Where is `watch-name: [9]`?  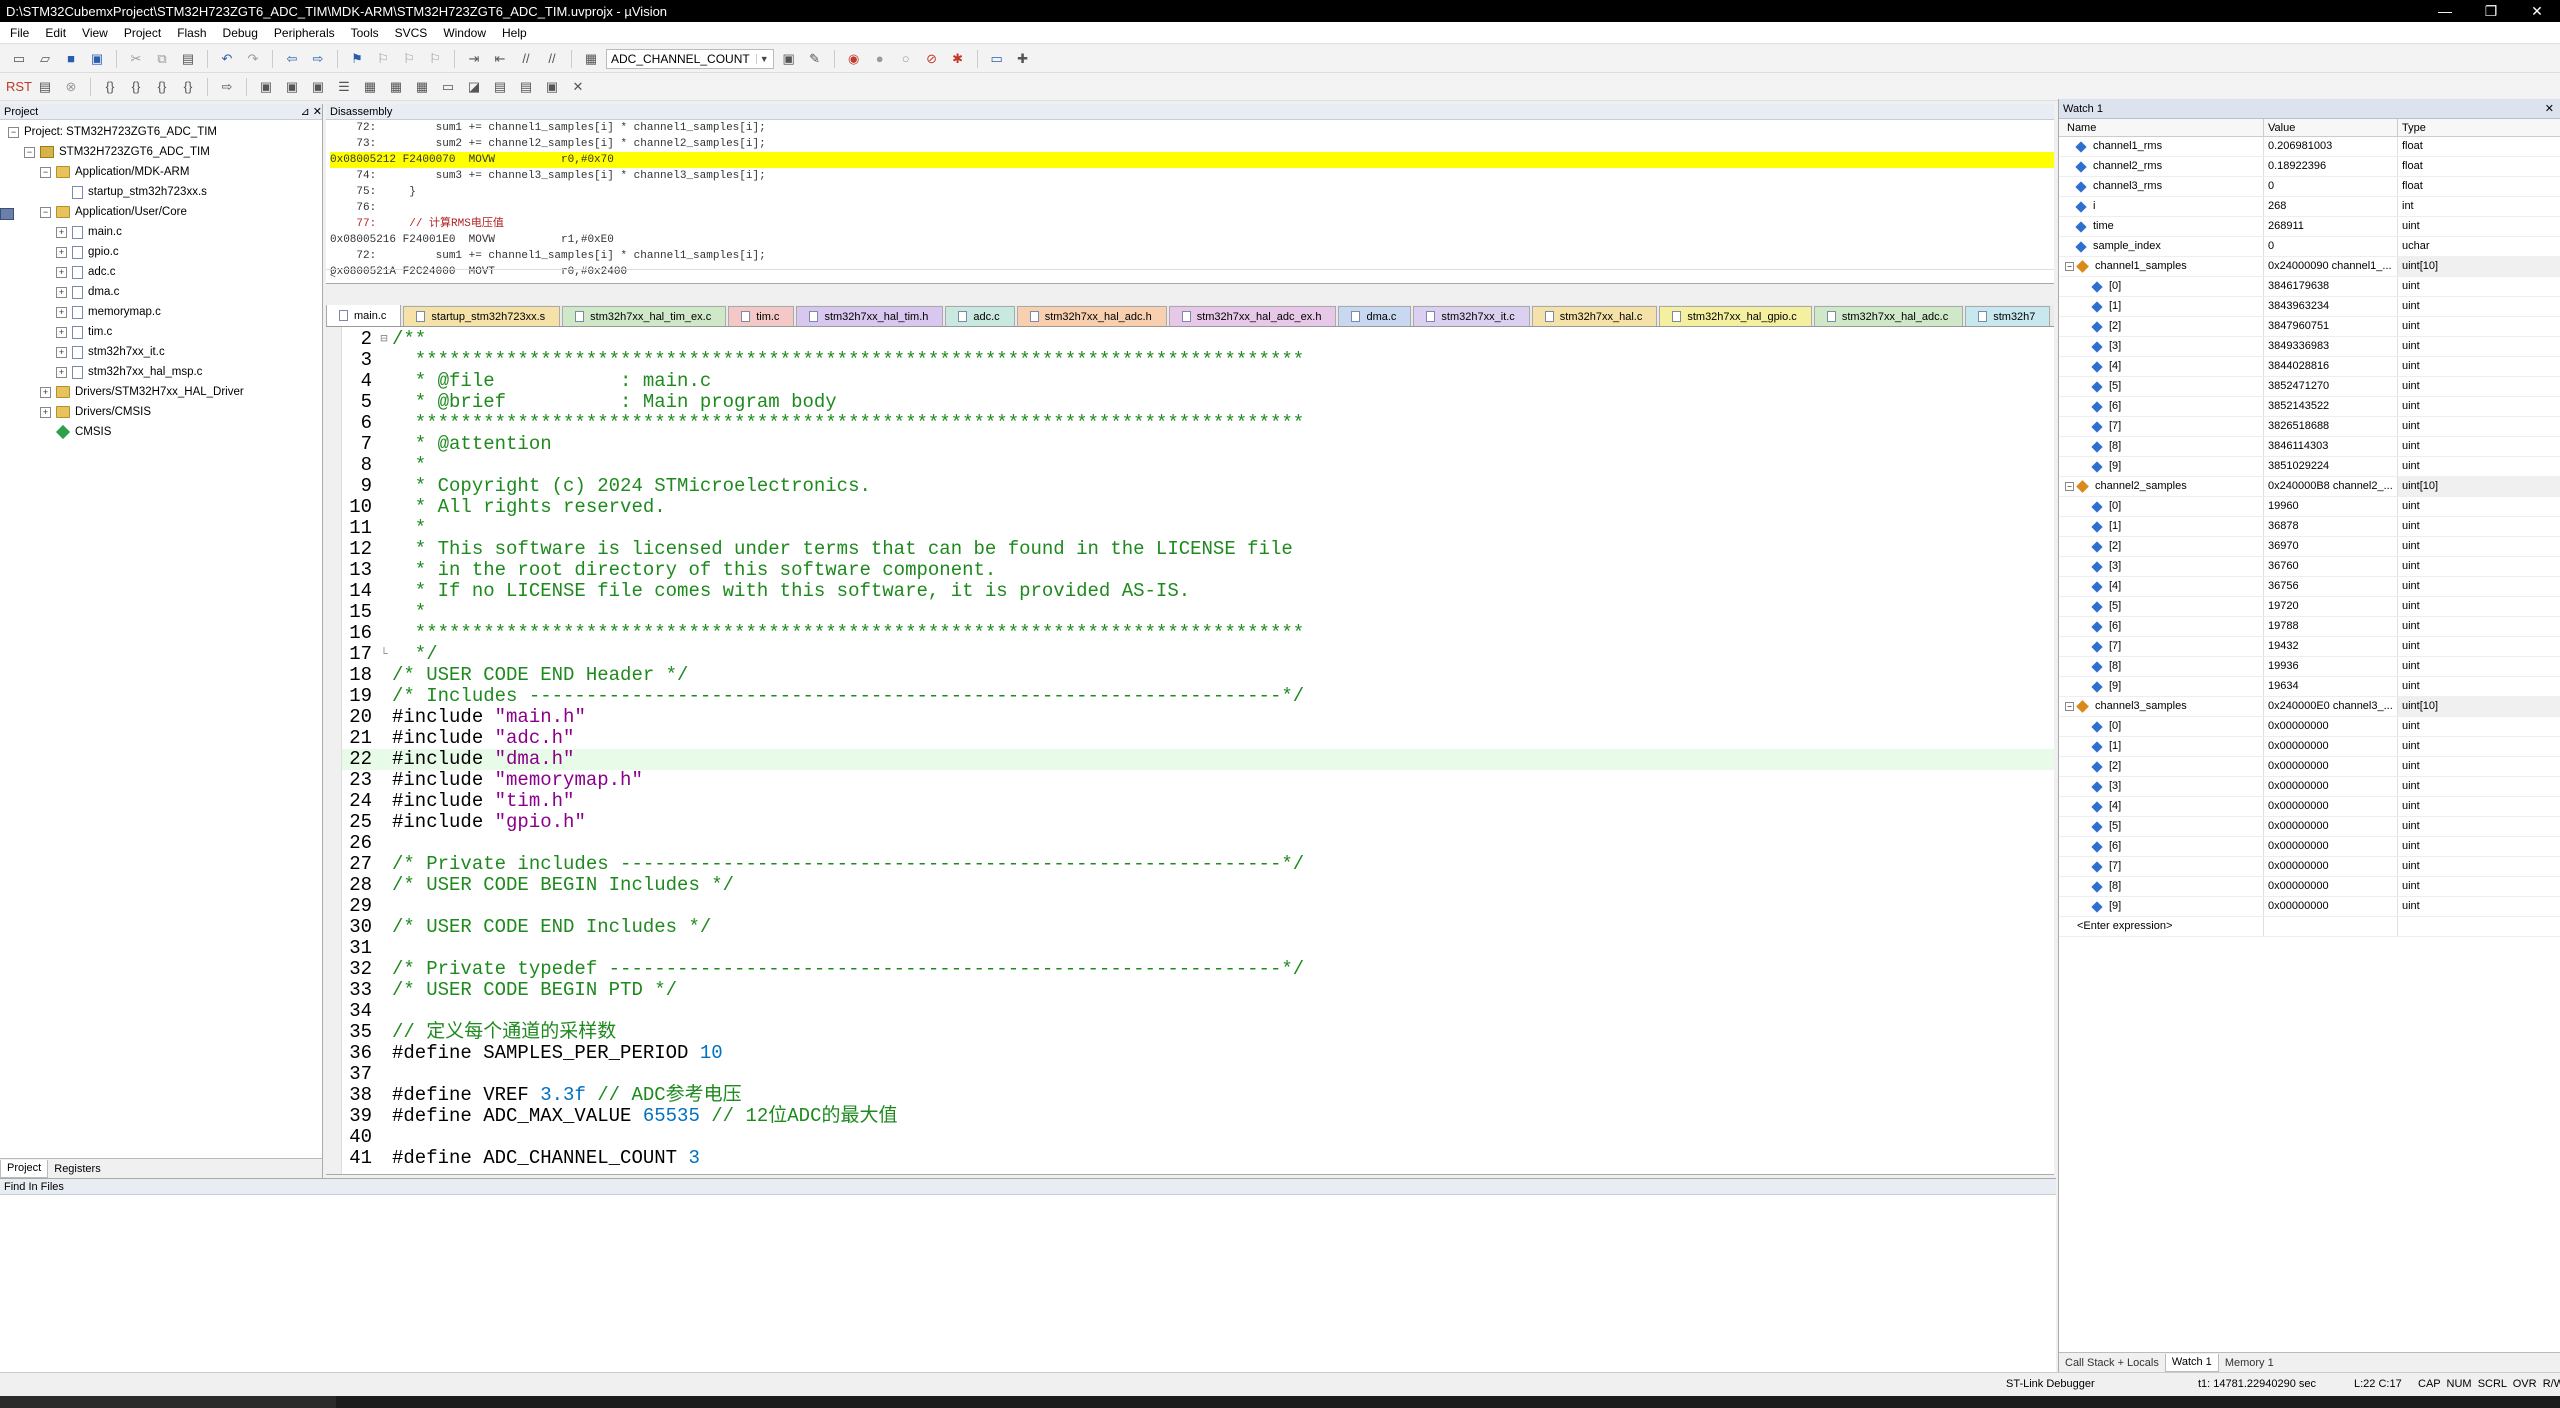 watch-name: [9] is located at coordinates (2161, 686).